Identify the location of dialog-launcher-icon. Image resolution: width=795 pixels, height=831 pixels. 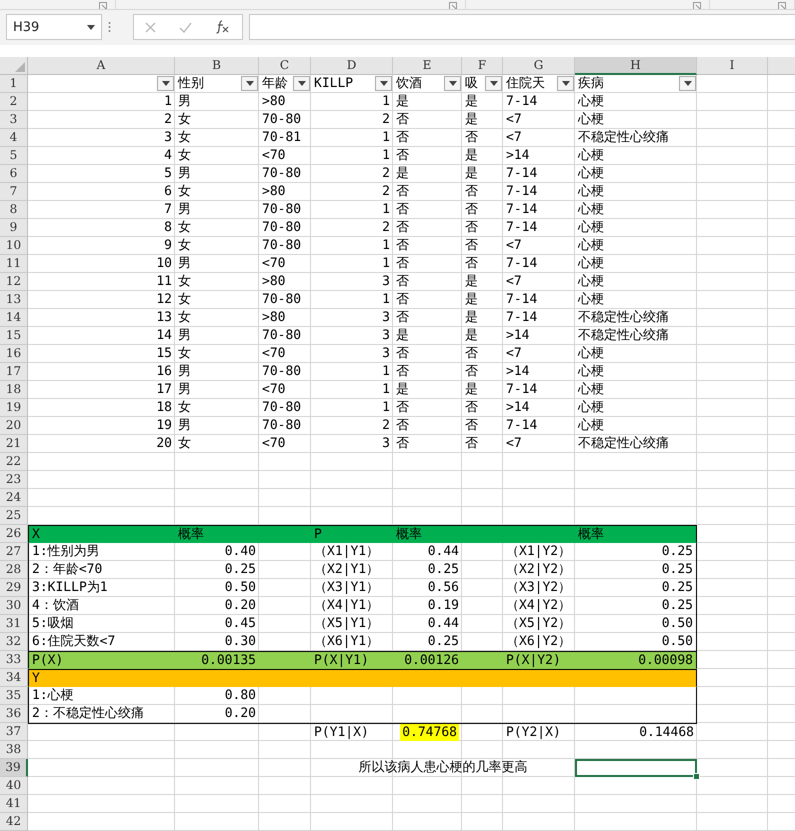
(453, 5).